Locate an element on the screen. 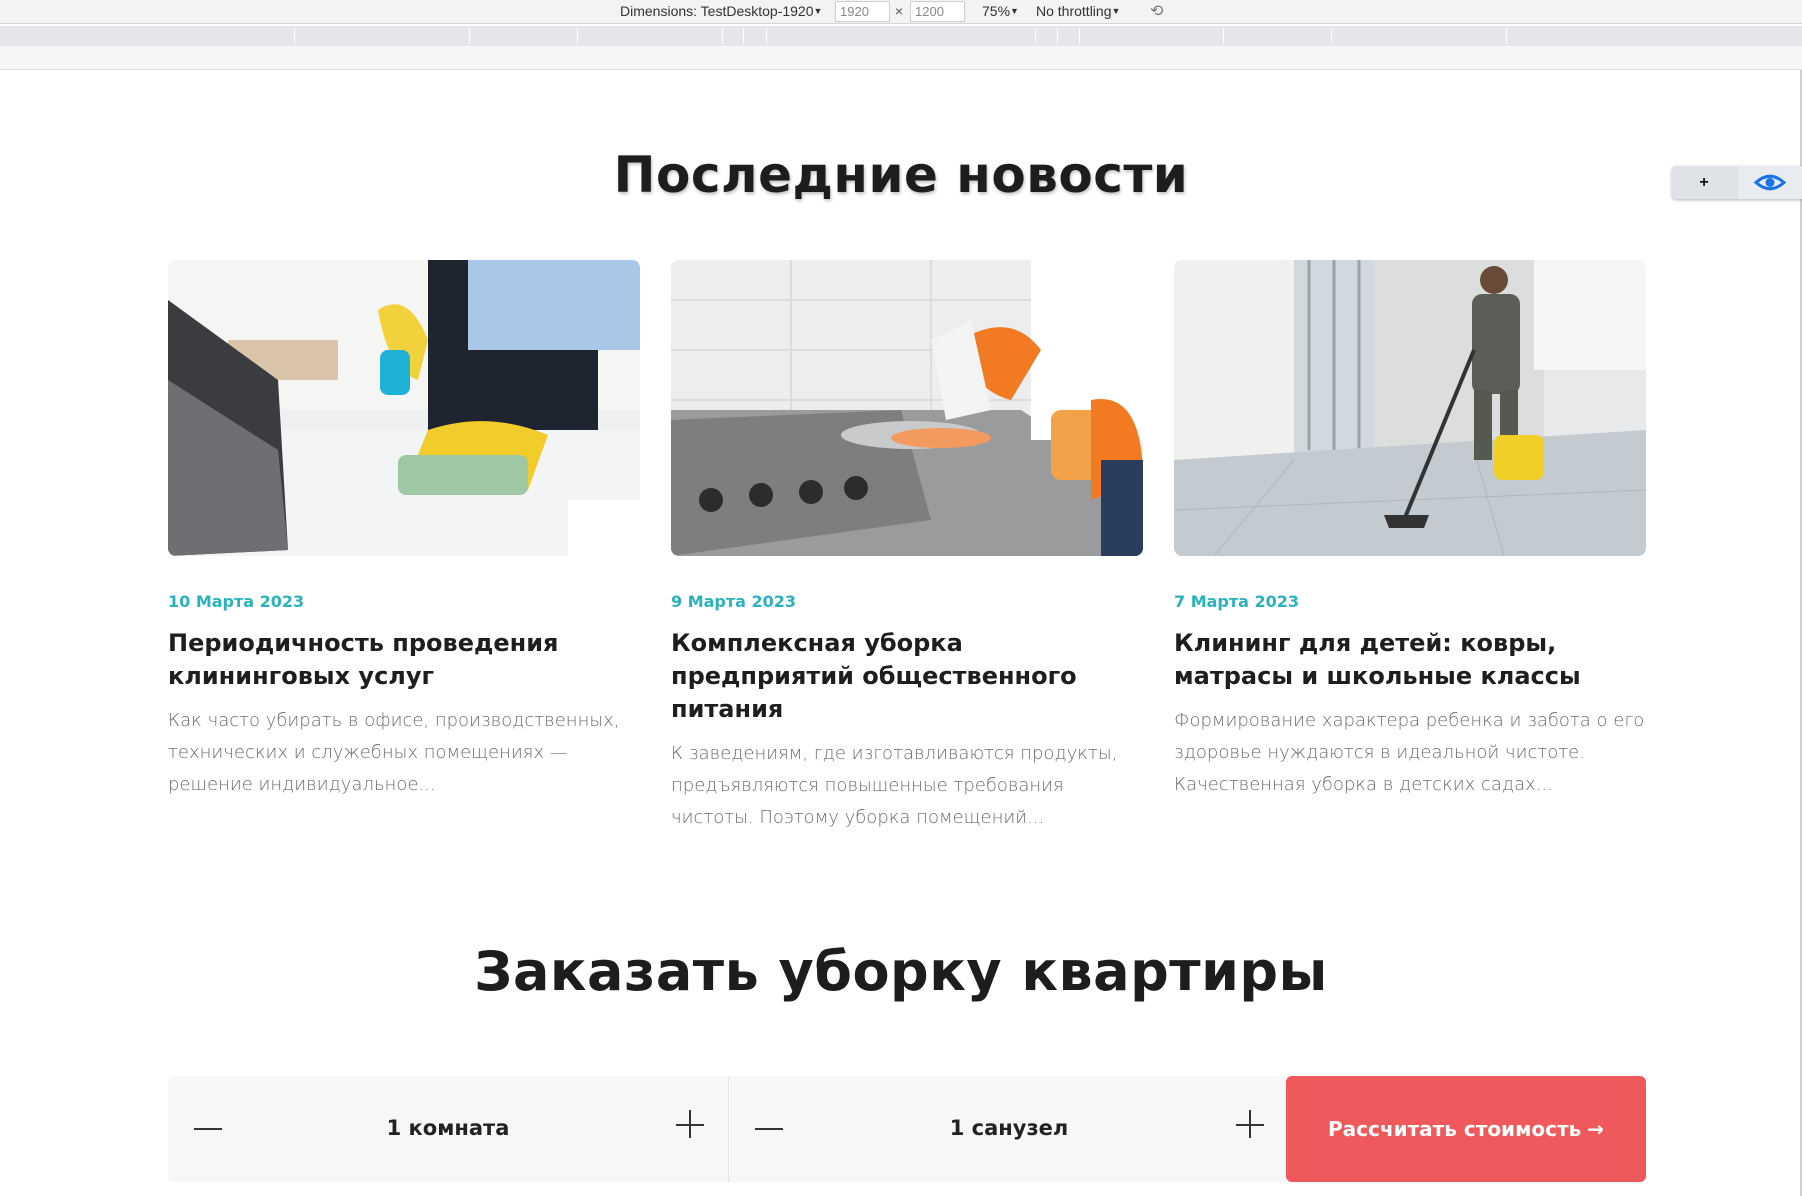 Image resolution: width=1802 pixels, height=1196 pixels. bathrooms-value: 1 санузел is located at coordinates (1009, 1128).